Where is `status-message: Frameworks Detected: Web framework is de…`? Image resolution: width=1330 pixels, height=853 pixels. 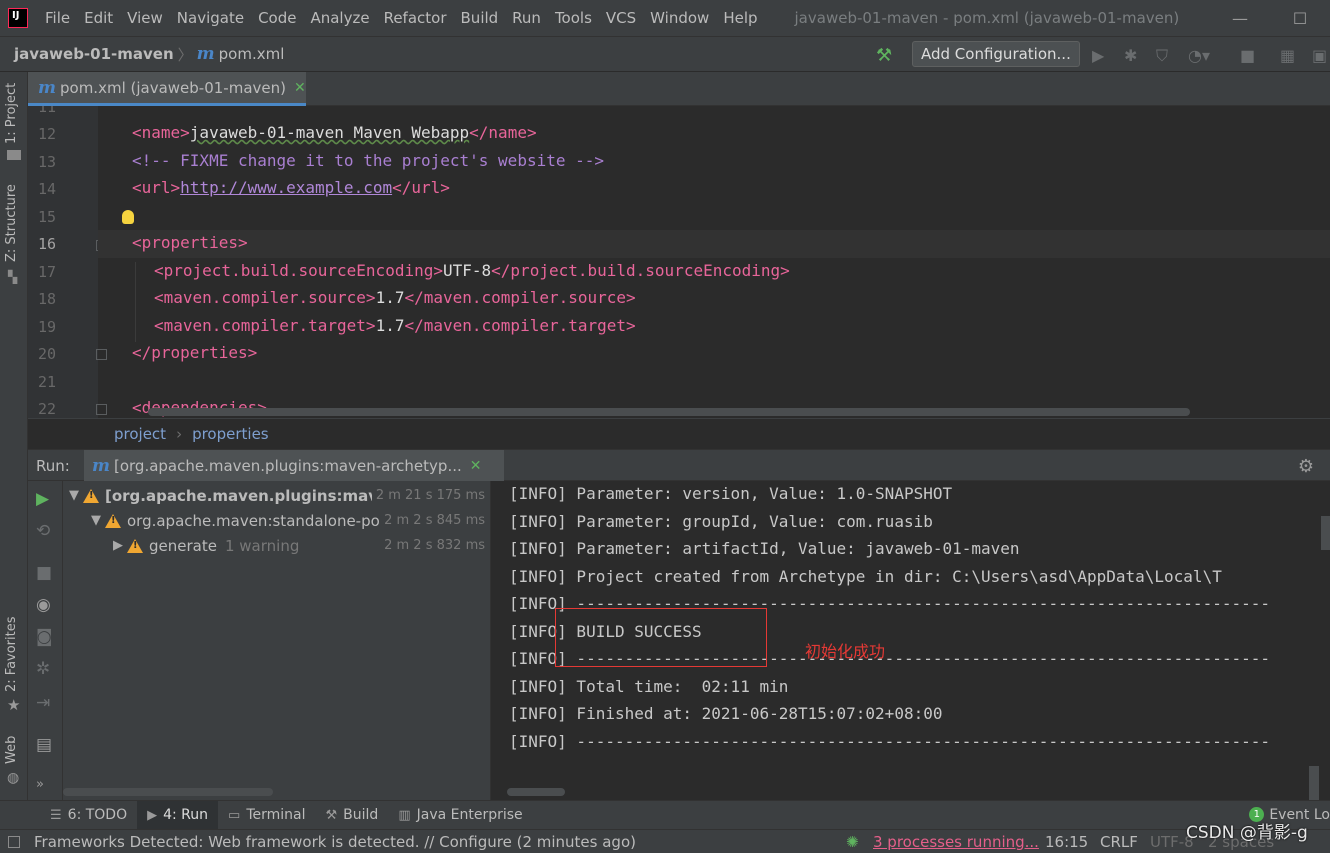
status-message: Frameworks Detected: Web framework is de… is located at coordinates (335, 842).